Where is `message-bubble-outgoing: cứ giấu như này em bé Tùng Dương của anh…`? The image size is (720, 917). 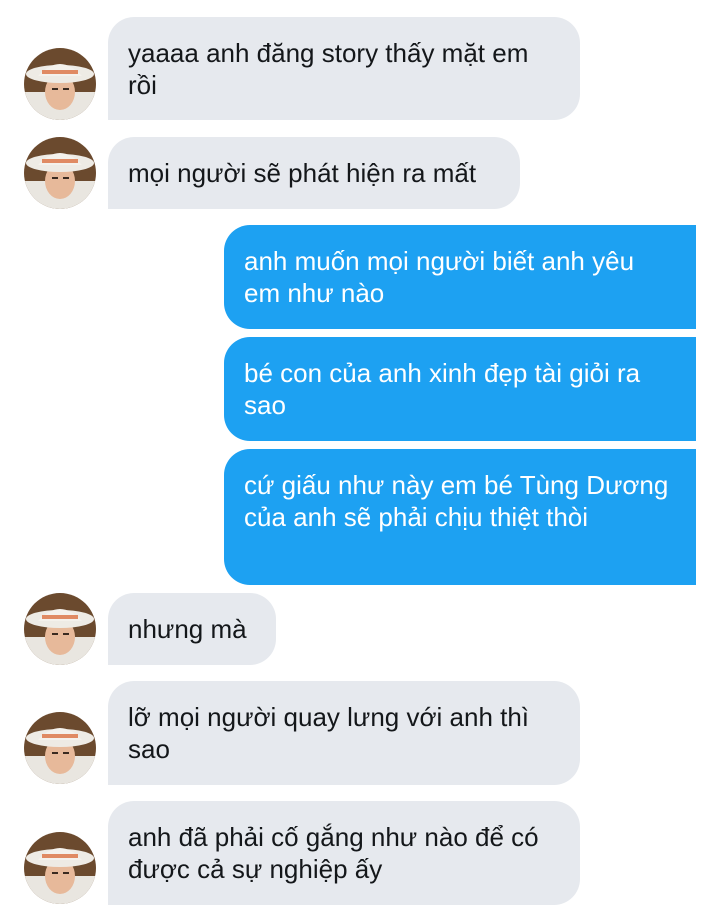
message-bubble-outgoing: cứ giấu như này em bé Tùng Dương của anh… is located at coordinates (460, 517).